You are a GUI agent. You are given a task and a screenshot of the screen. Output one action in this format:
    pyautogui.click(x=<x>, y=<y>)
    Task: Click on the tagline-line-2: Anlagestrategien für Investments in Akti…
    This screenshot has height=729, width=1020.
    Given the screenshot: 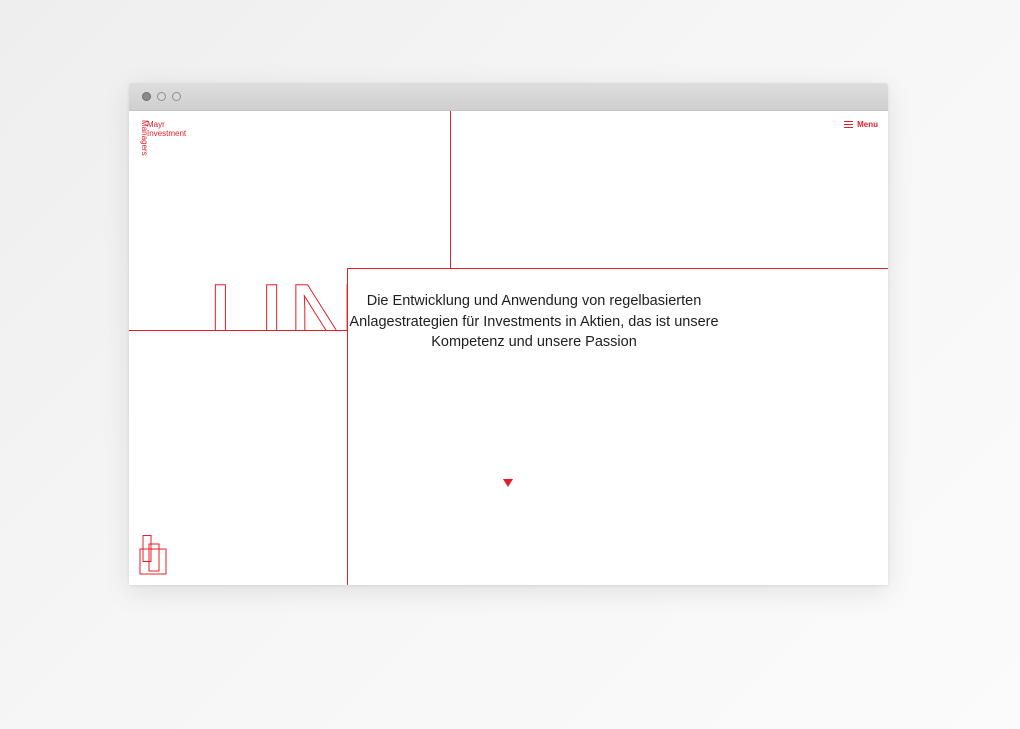 What is the action you would take?
    pyautogui.click(x=534, y=321)
    